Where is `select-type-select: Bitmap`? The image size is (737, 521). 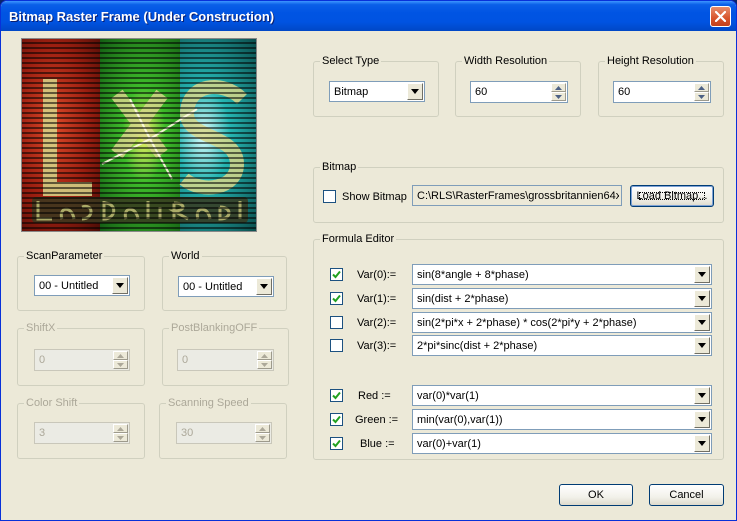
select-type-select: Bitmap is located at coordinates (377, 91).